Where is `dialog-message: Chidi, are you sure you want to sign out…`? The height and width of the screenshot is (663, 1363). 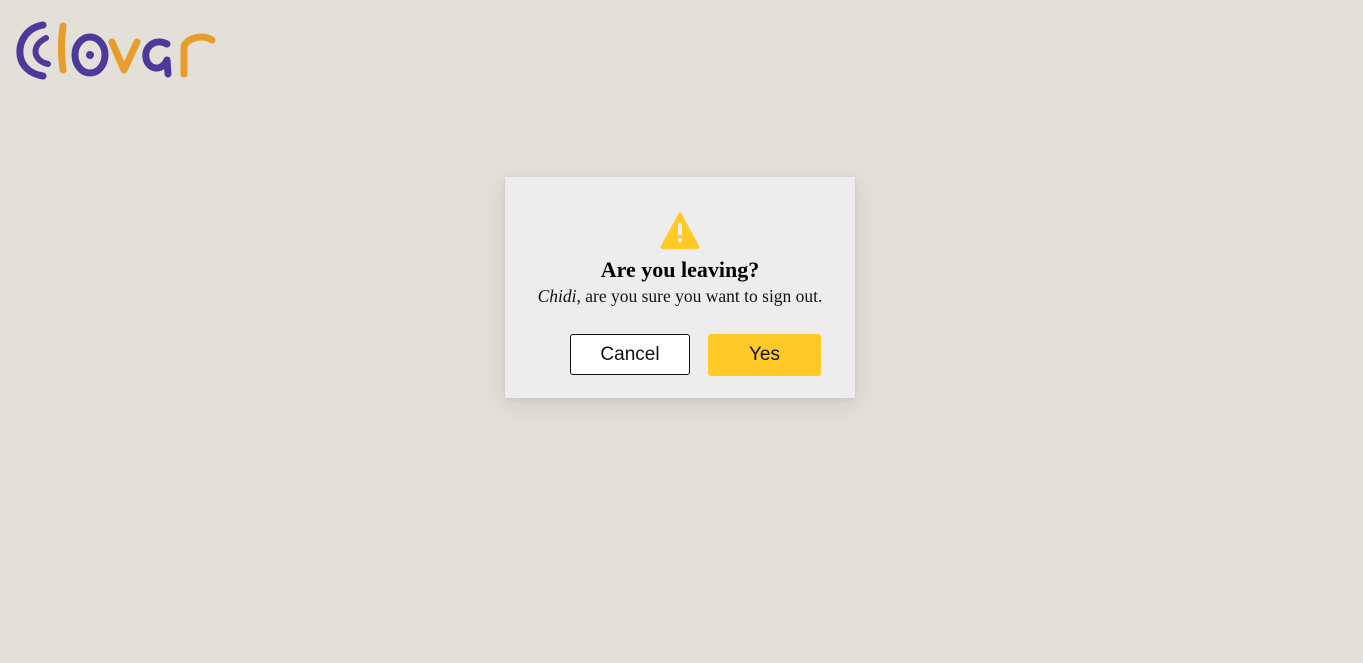
dialog-message: Chidi, are you sure you want to sign out… is located at coordinates (680, 296).